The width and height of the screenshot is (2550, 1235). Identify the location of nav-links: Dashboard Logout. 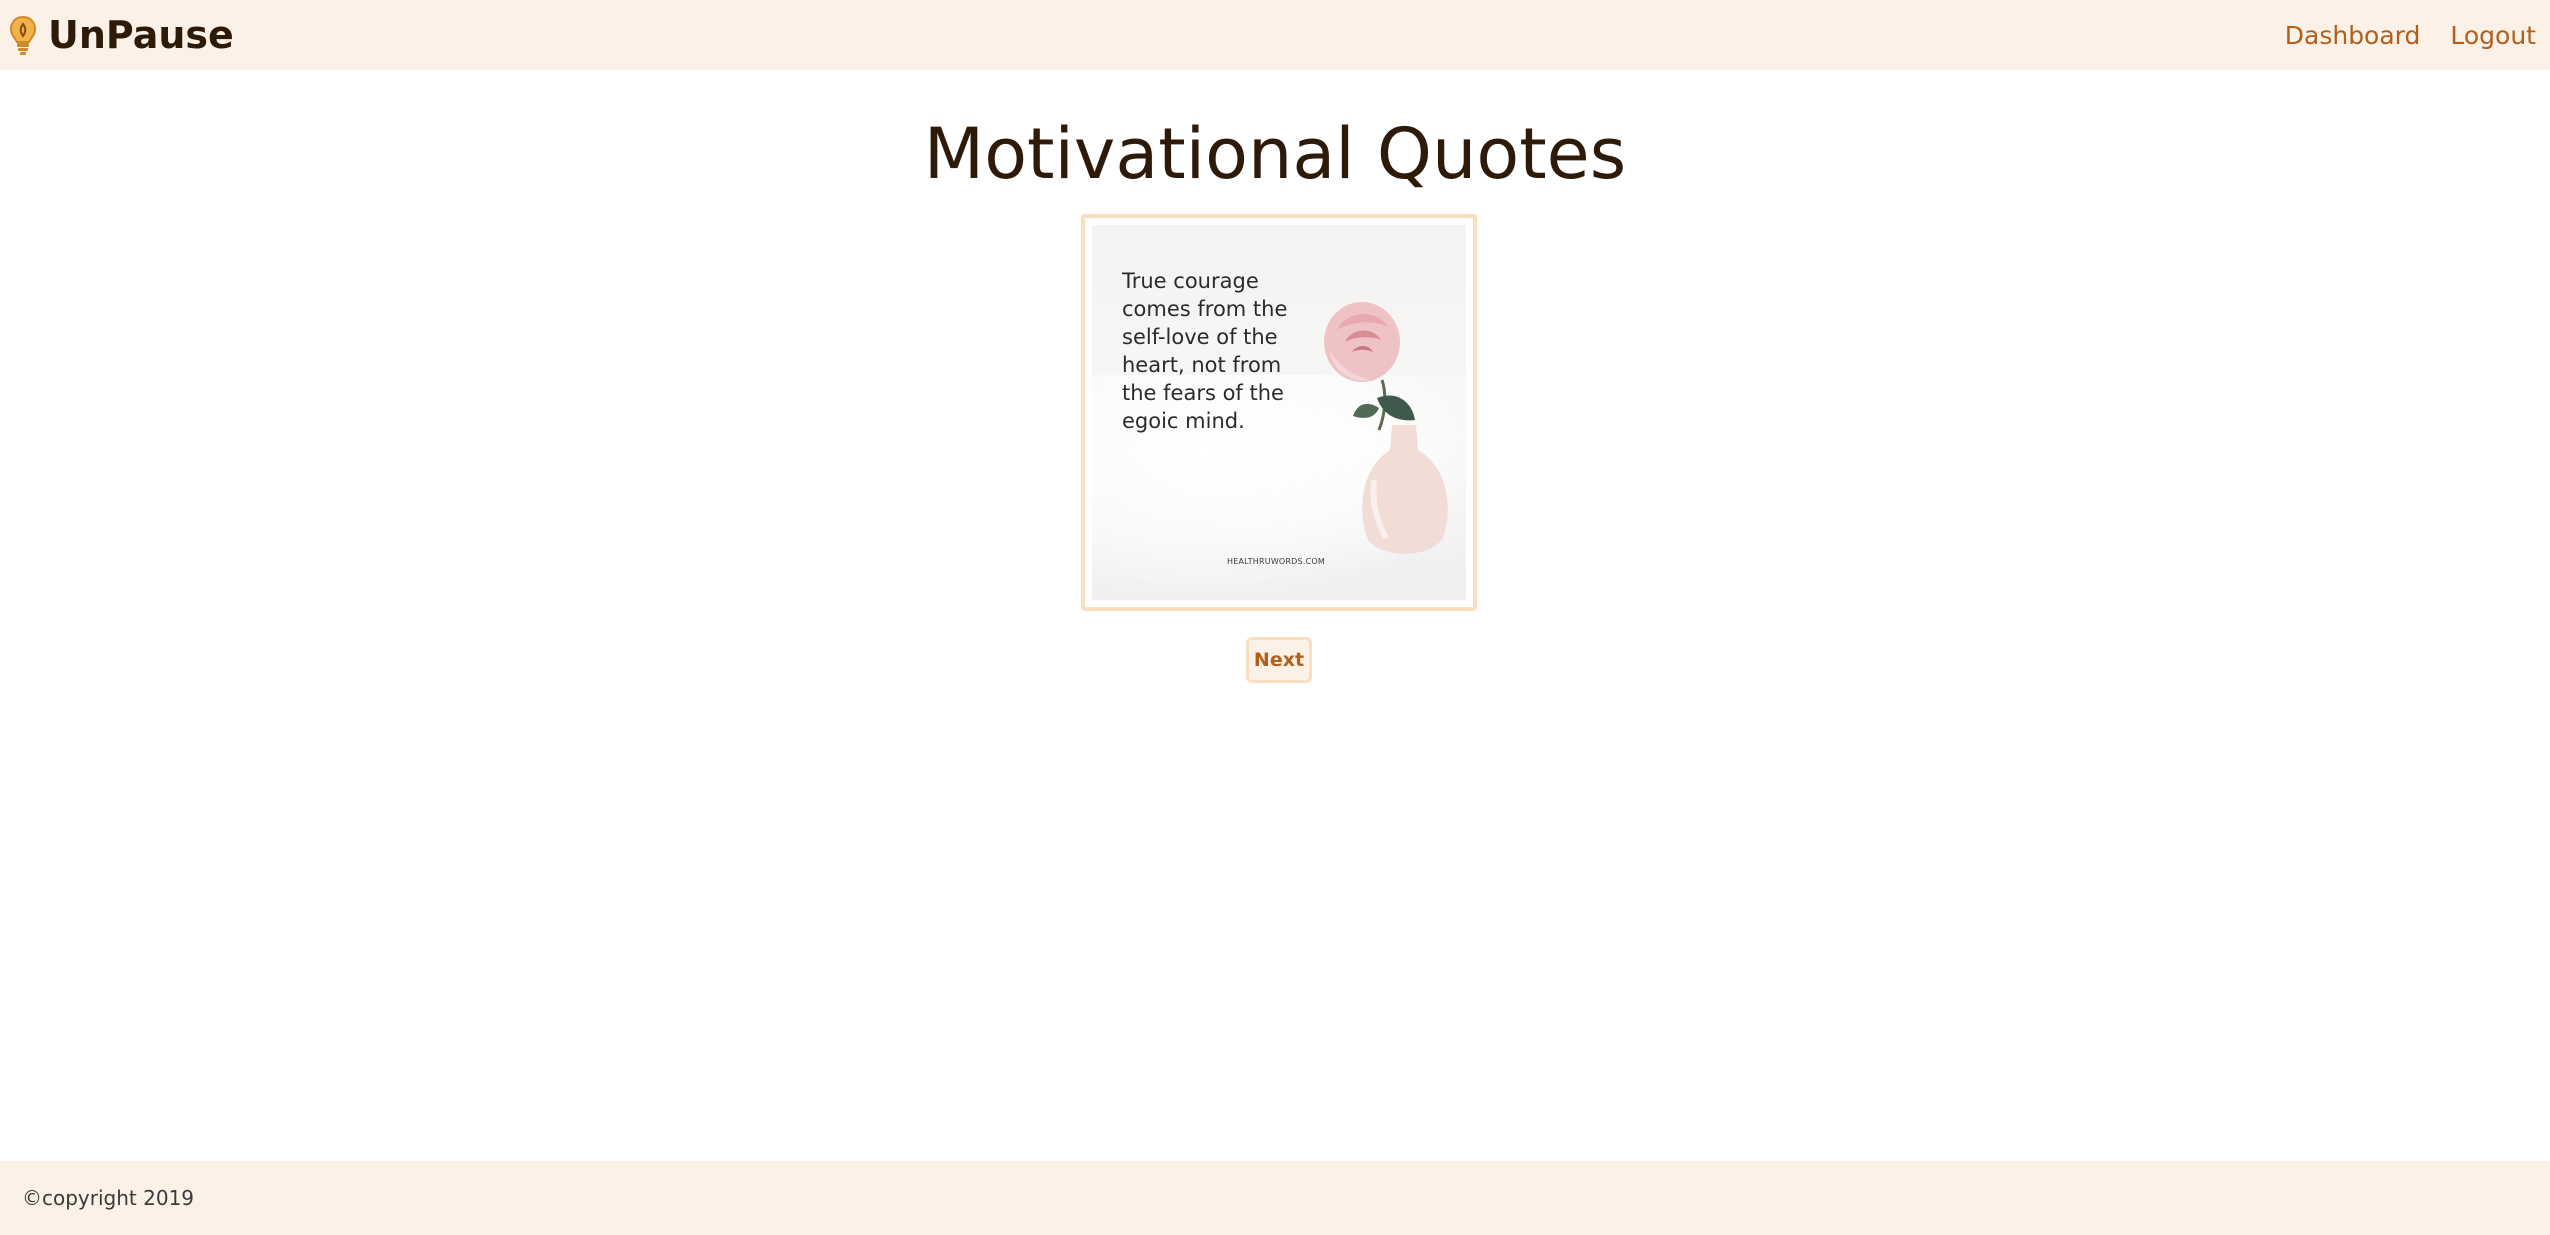
(2402, 35).